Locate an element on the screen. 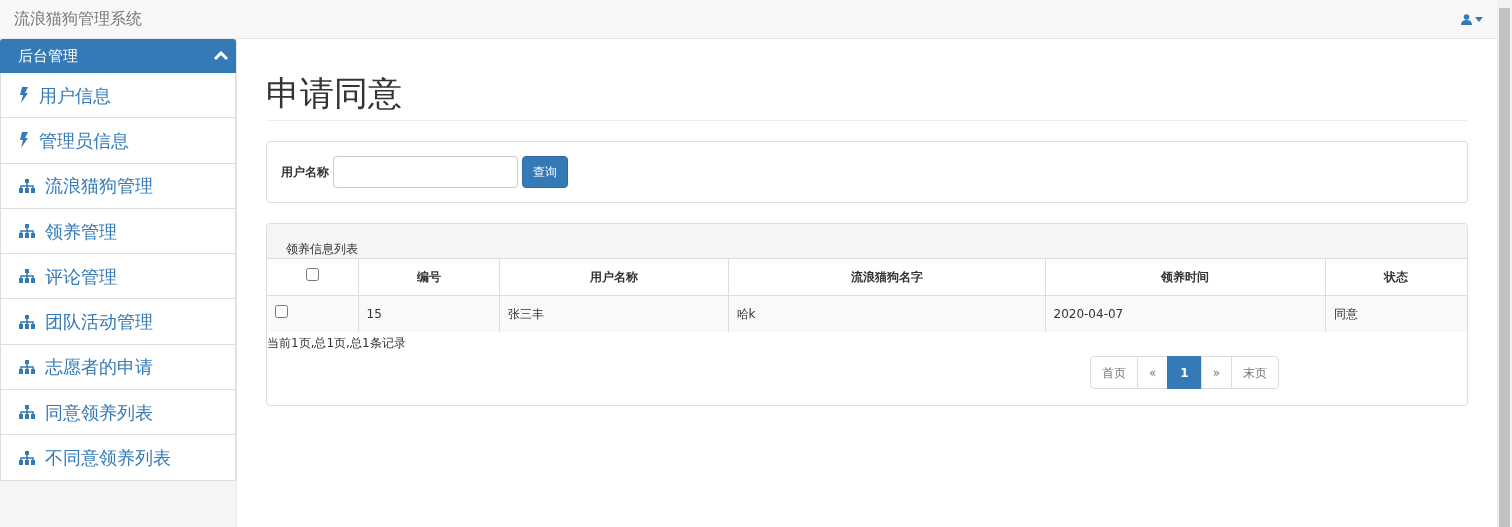  column-header: 流浪猫狗名字 is located at coordinates (886, 277).